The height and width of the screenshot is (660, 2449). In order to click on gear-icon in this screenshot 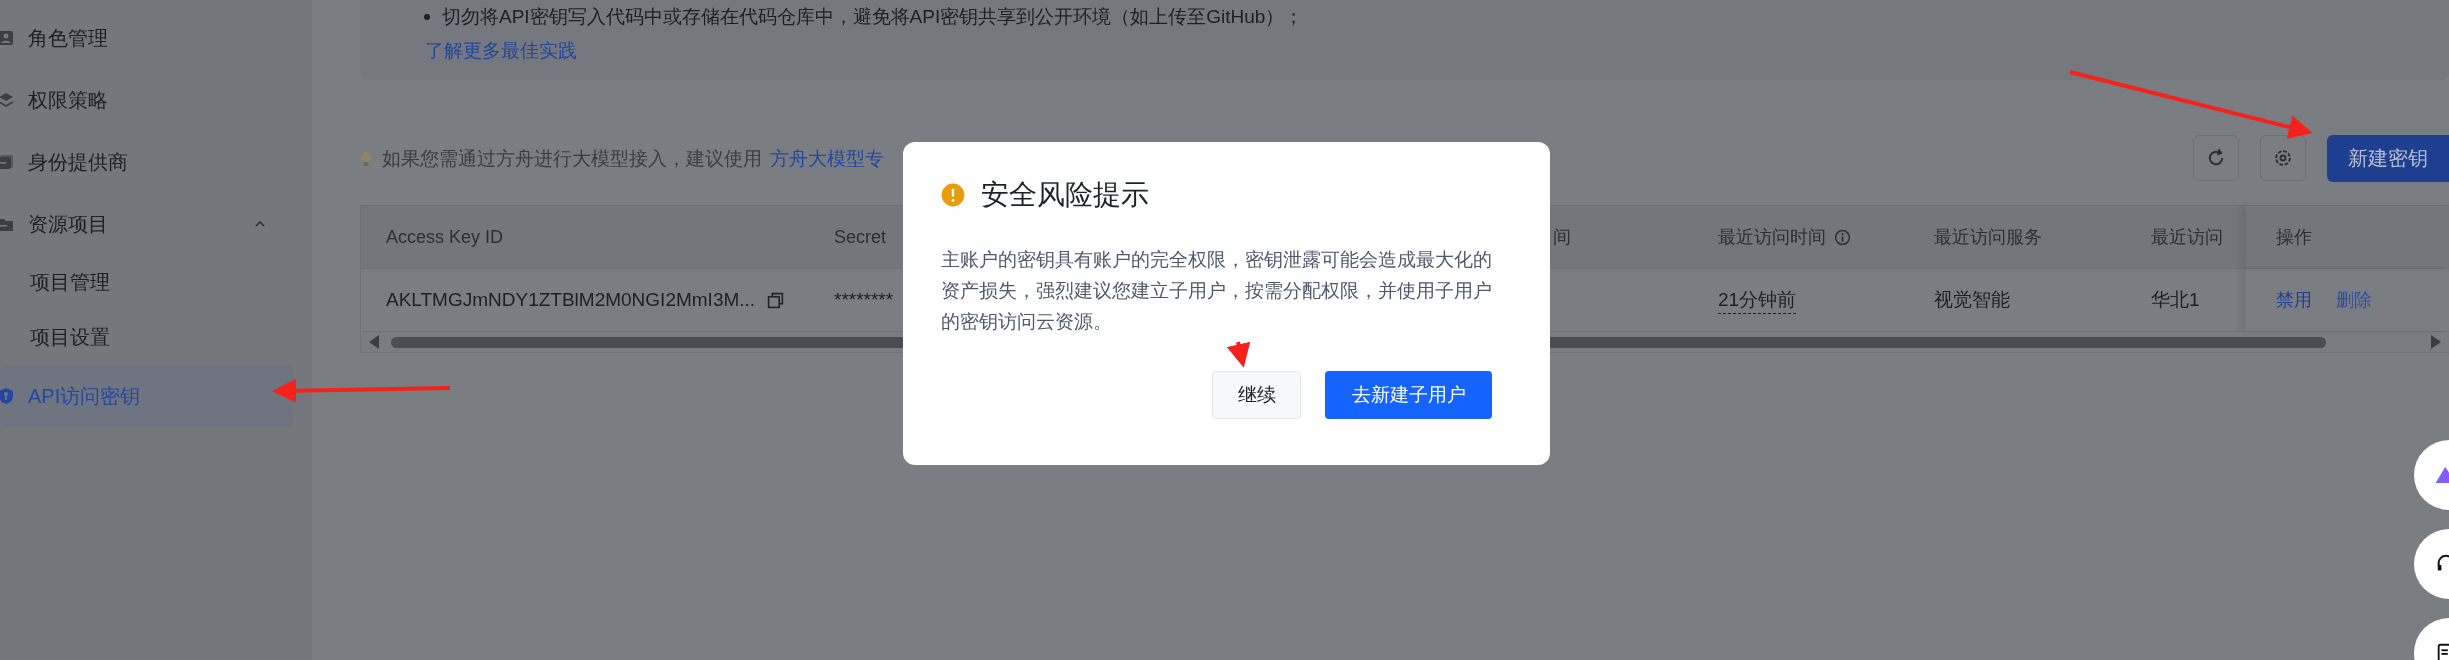, I will do `click(2283, 158)`.